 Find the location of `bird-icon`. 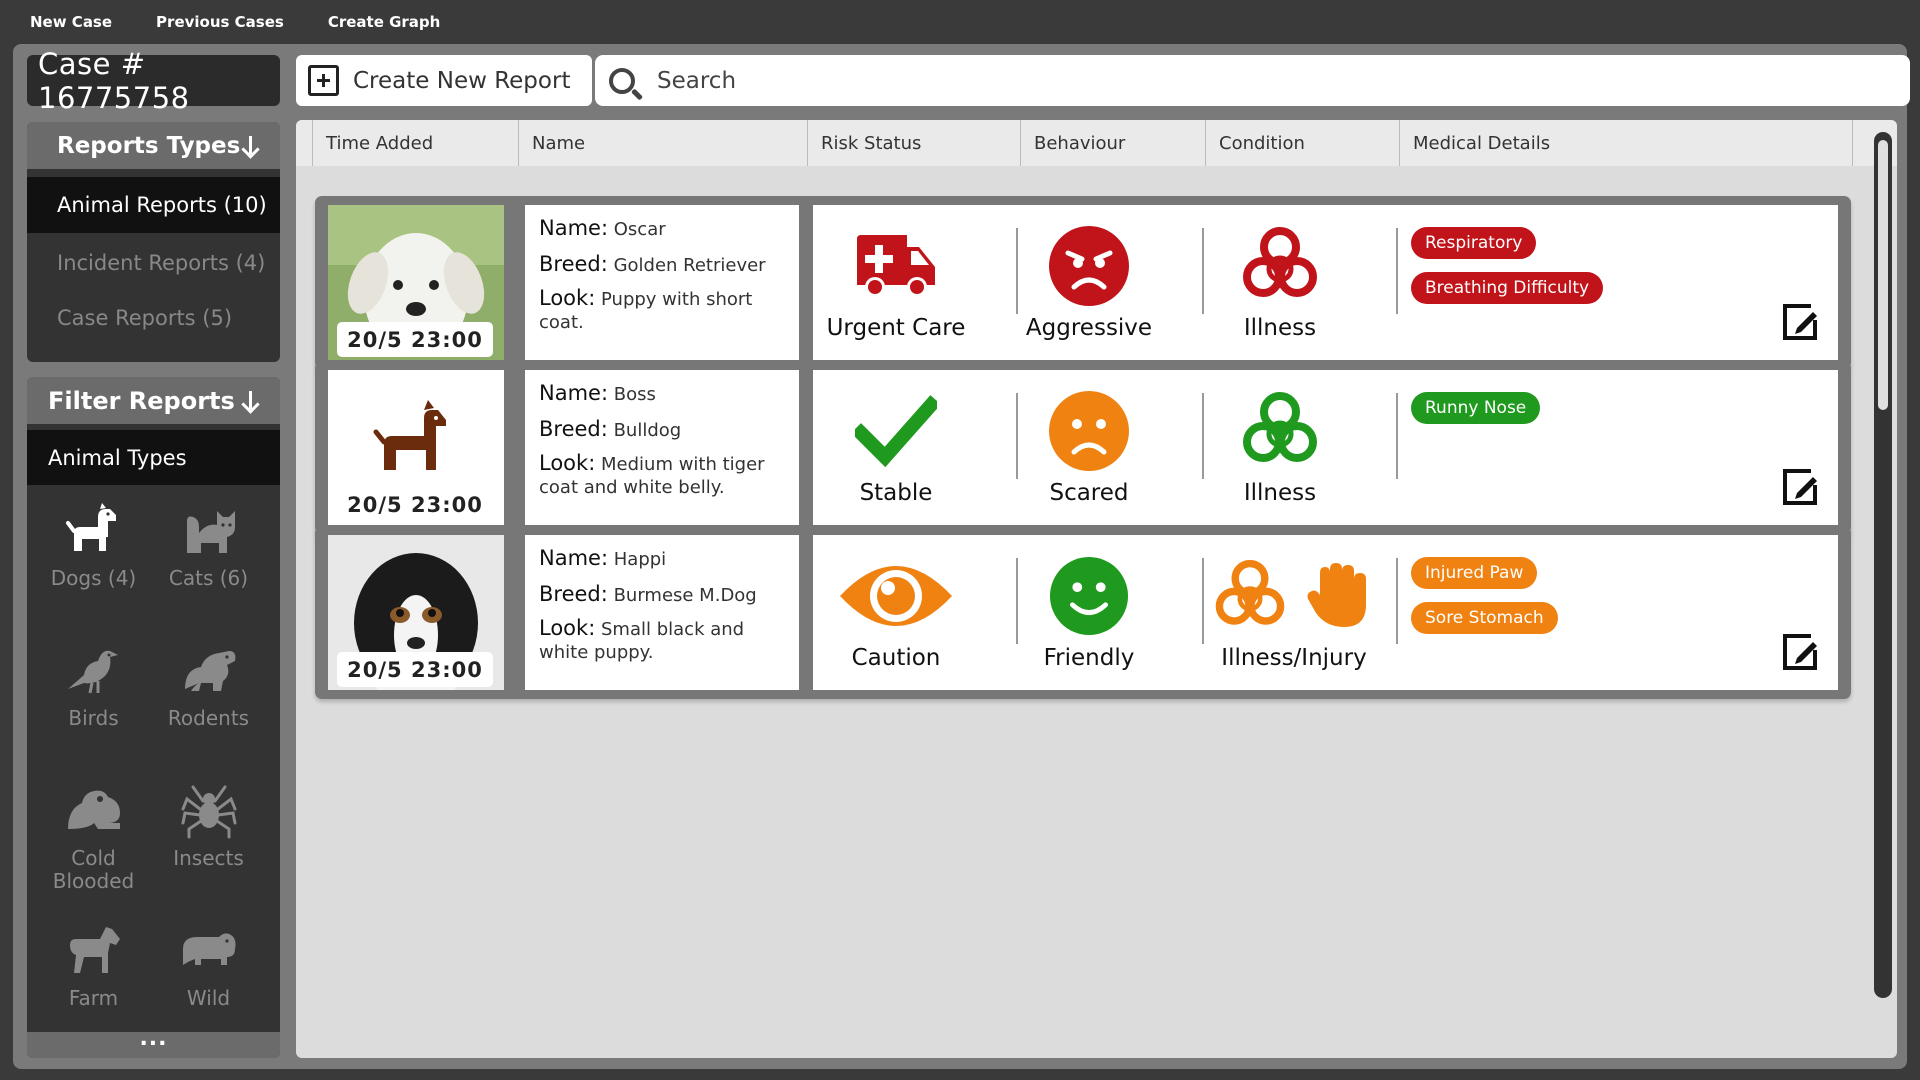

bird-icon is located at coordinates (92, 672).